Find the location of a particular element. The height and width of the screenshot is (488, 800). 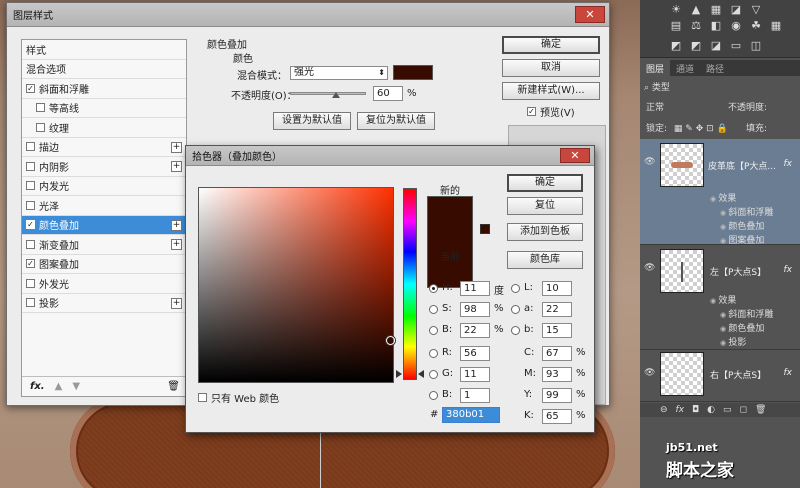

layer-row: 👁 右【P大点S】 fx is located at coordinates (720, 376).